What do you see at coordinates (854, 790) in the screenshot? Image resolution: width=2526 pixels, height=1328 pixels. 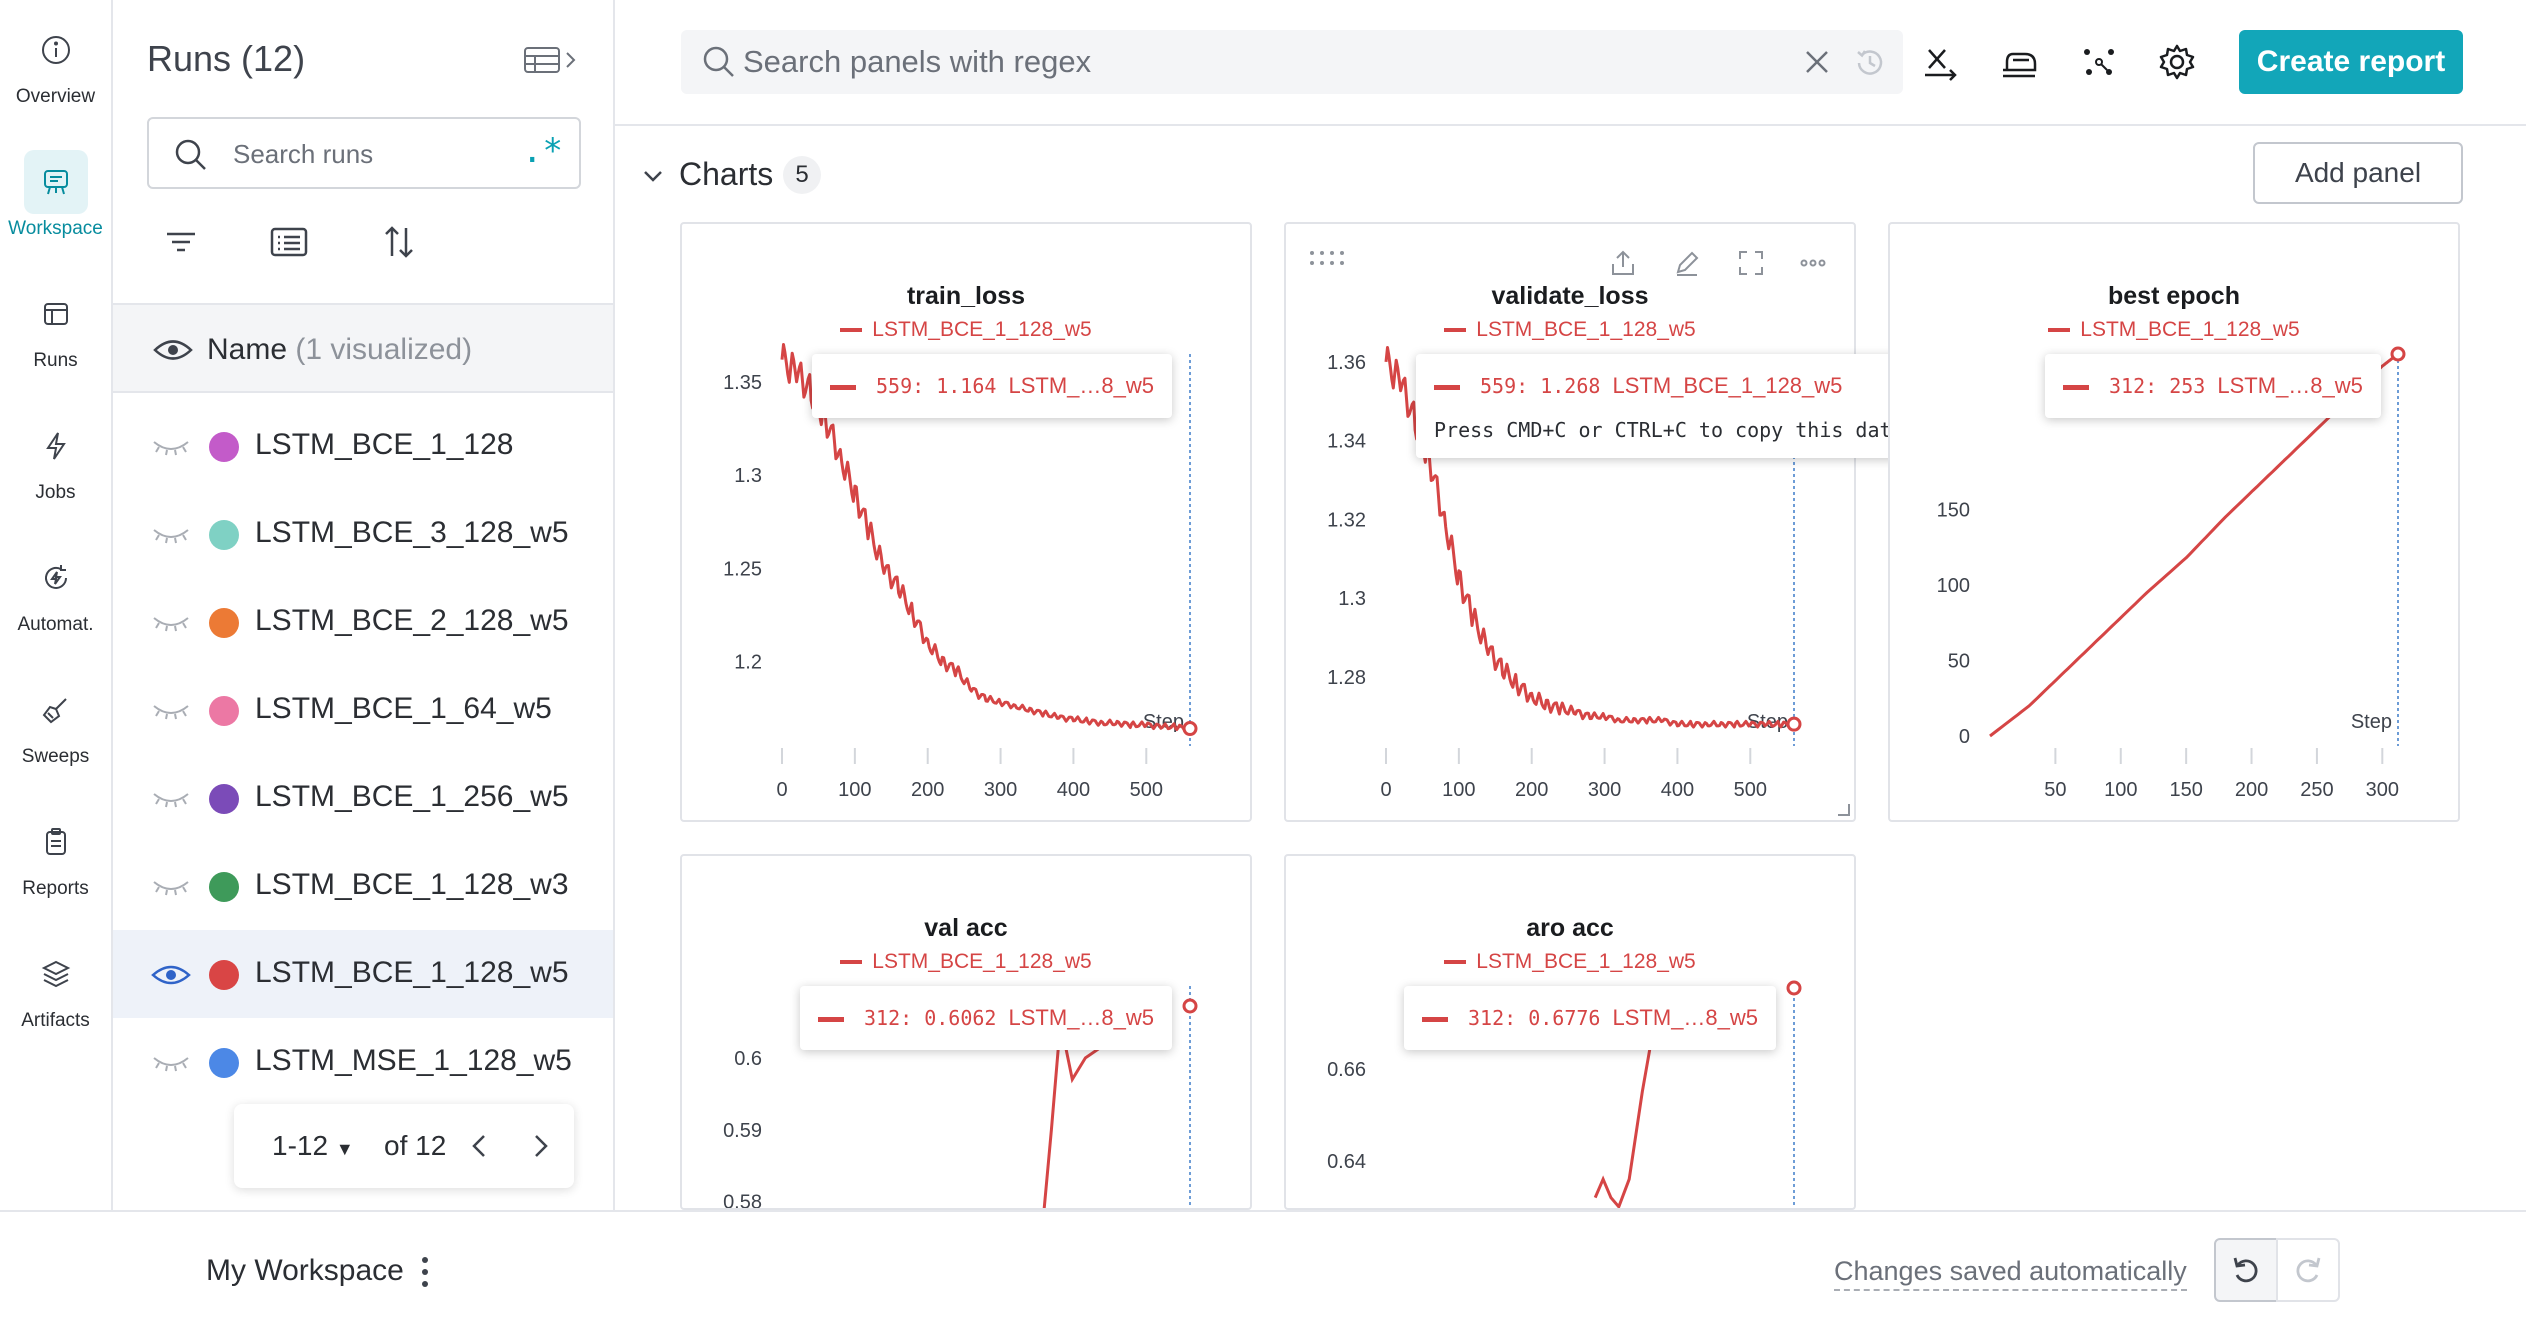 I see `x-tick-label: 100` at bounding box center [854, 790].